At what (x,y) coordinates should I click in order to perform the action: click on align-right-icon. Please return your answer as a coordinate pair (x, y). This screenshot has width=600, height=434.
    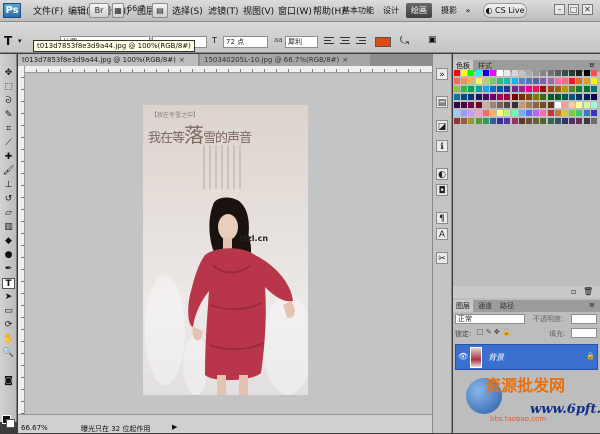
    Looking at the image, I should click on (361, 41).